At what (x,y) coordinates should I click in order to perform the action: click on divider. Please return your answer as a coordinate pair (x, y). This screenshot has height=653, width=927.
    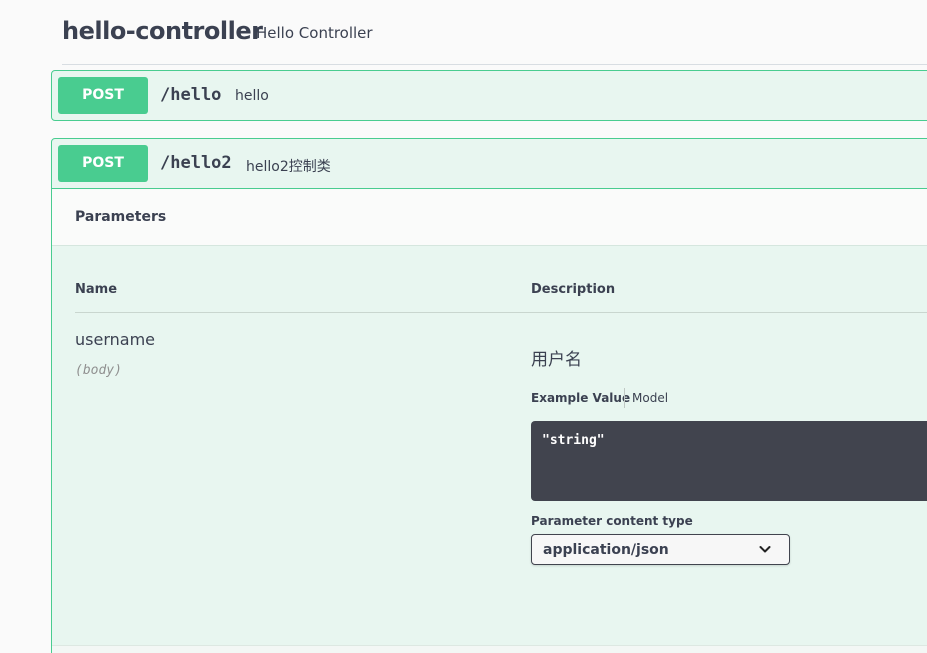
    Looking at the image, I should click on (501, 312).